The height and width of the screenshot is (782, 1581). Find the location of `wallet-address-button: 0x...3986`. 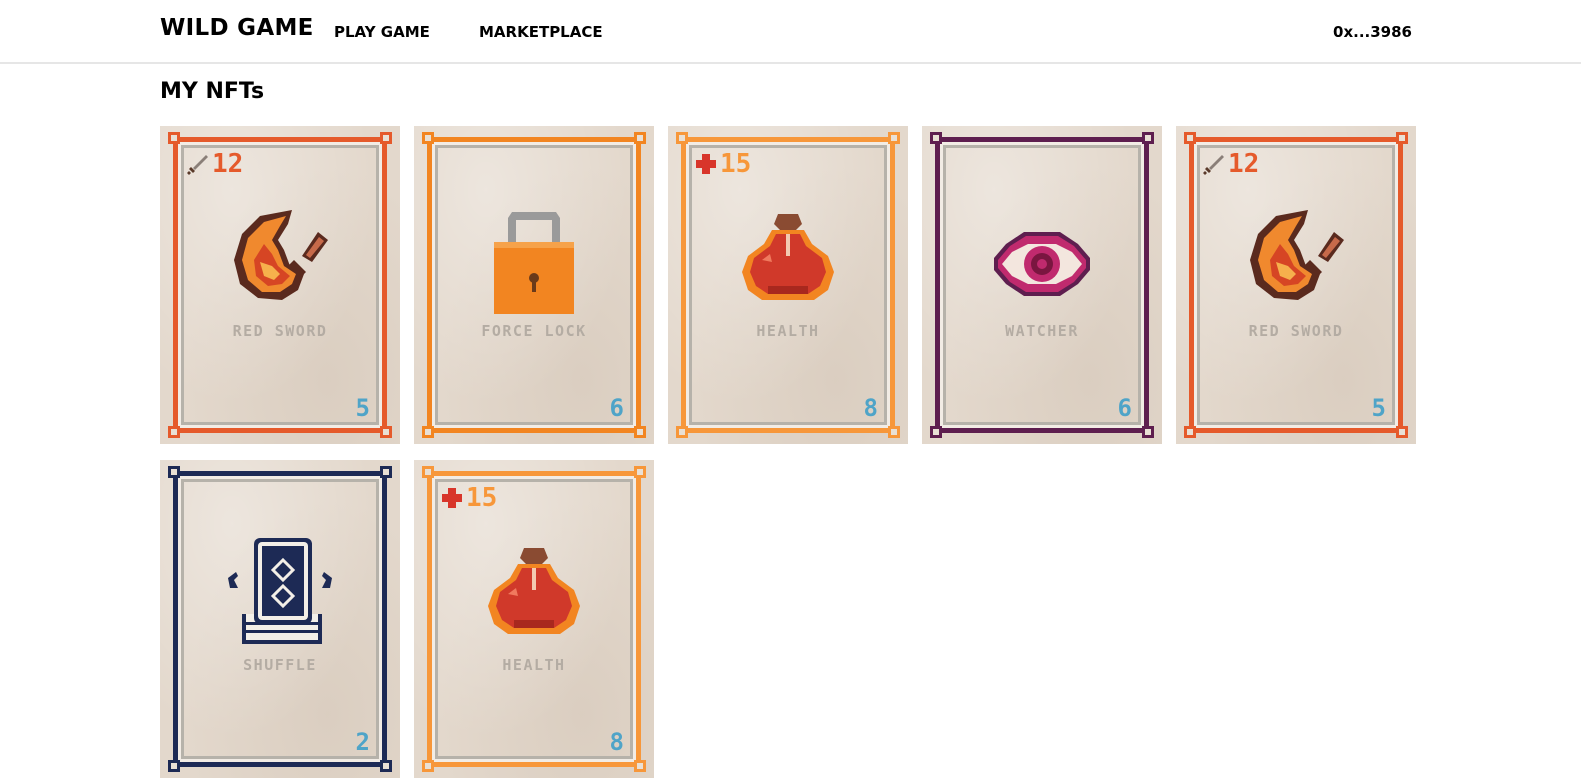

wallet-address-button: 0x...3986 is located at coordinates (1371, 32).